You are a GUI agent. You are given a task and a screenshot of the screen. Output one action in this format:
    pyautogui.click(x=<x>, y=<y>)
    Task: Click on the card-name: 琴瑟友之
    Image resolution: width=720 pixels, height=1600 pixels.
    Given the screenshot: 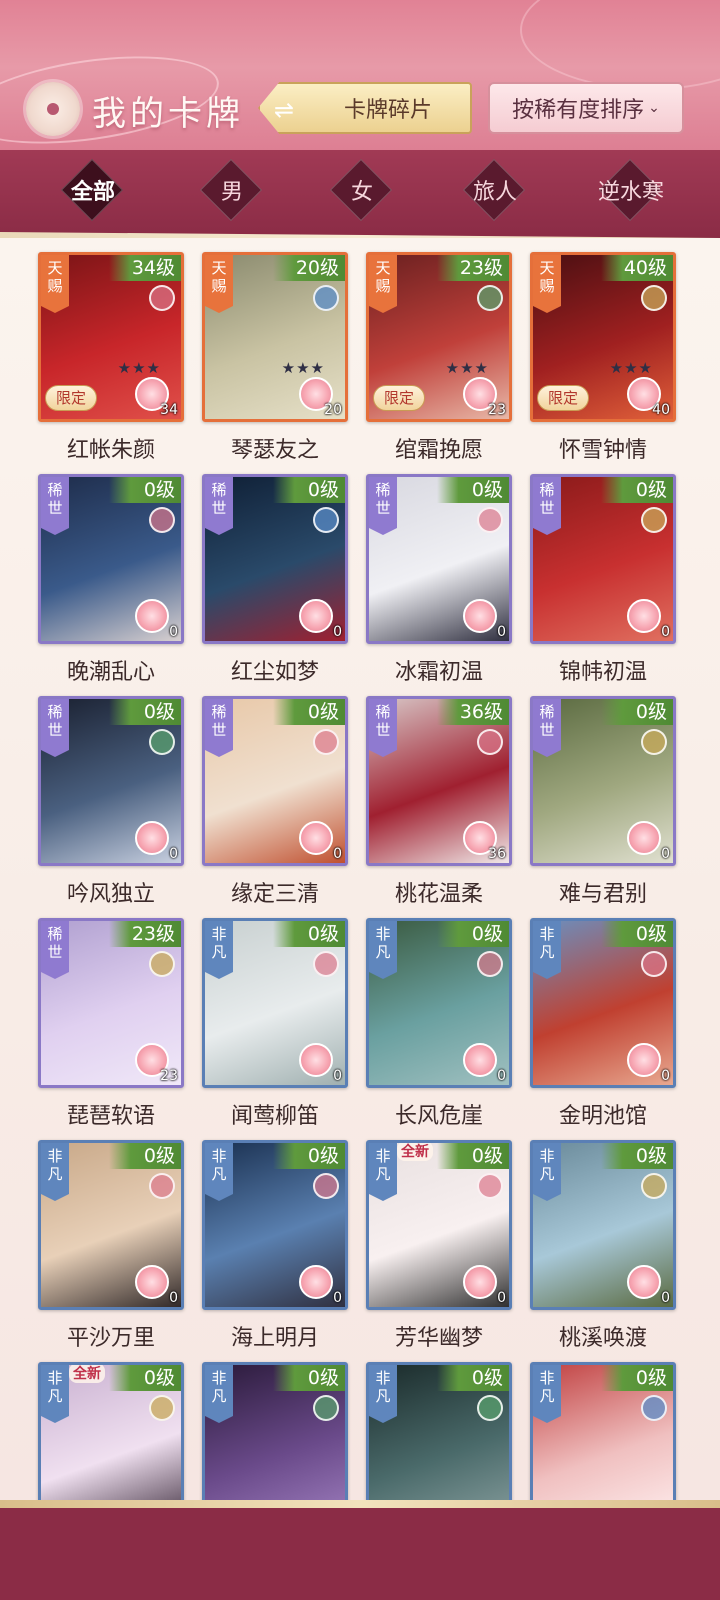 What is the action you would take?
    pyautogui.click(x=274, y=450)
    